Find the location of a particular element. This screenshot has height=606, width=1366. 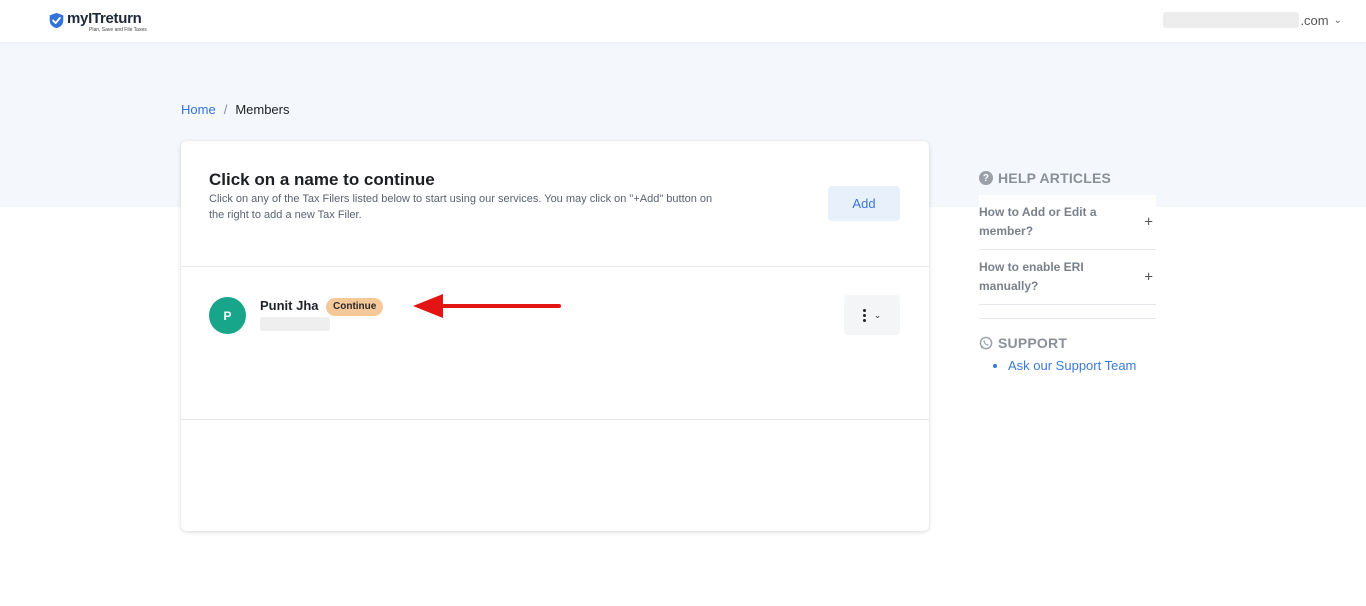

support-links: Ask our Support Team is located at coordinates (1067, 365).